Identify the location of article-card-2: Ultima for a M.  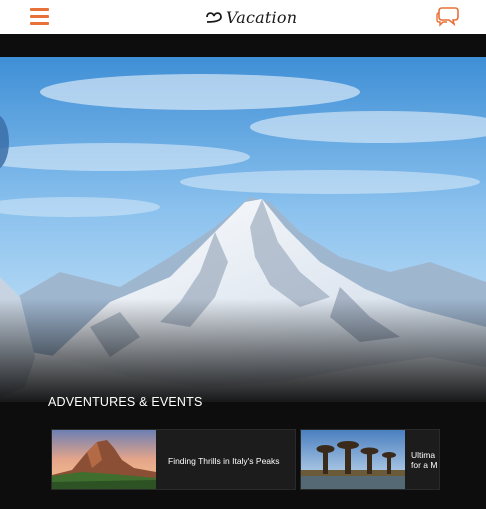
(370, 459).